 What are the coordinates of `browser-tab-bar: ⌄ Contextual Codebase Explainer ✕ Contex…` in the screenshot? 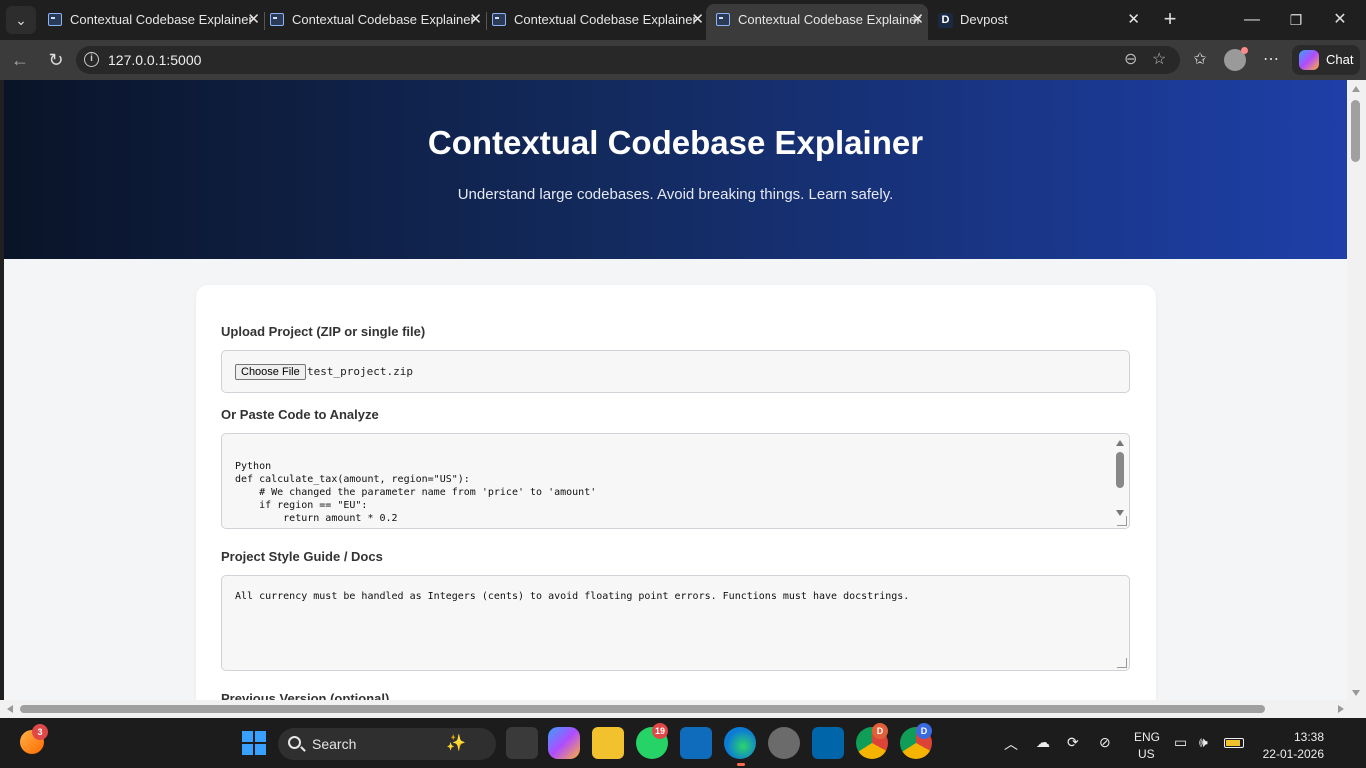 It's located at (683, 20).